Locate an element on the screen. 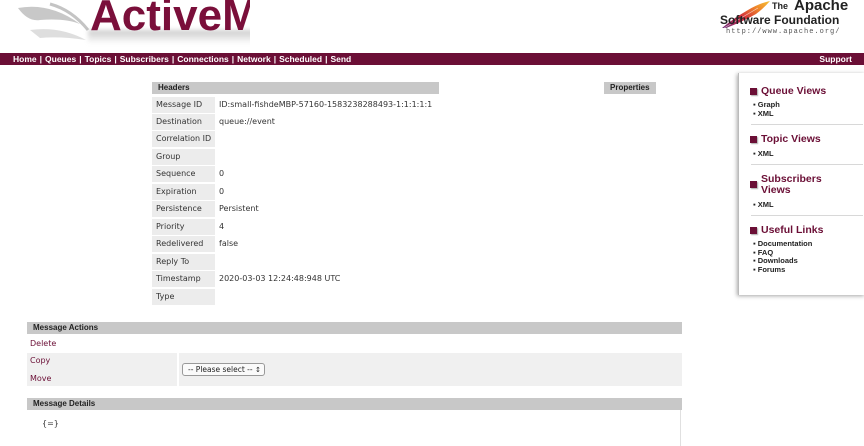  sidebar-item-forums: ▪ Forums is located at coordinates (769, 270).